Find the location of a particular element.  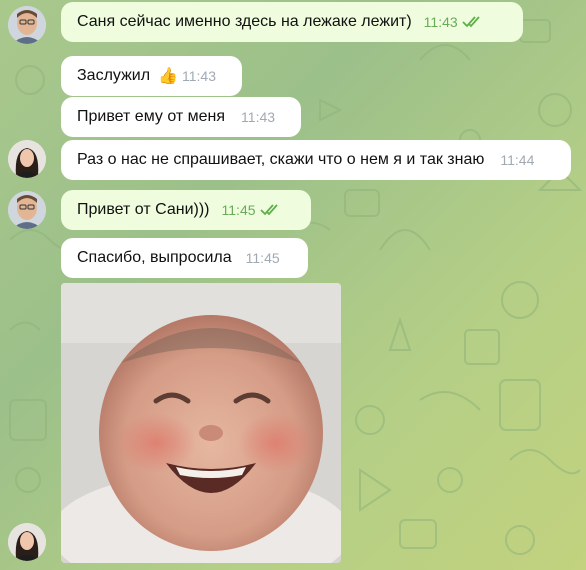

message-bubble: Привет ему от меня 11:43 is located at coordinates (181, 117).